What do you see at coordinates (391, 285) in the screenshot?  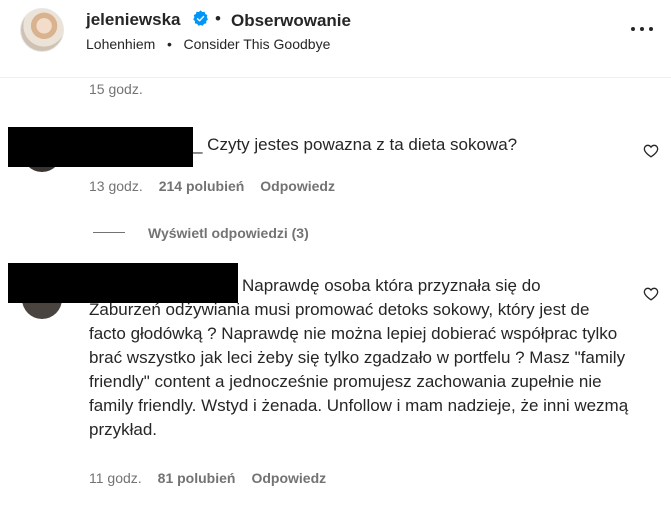 I see `comment-text-first-line: Naprawdę osoba która przyznała się do` at bounding box center [391, 285].